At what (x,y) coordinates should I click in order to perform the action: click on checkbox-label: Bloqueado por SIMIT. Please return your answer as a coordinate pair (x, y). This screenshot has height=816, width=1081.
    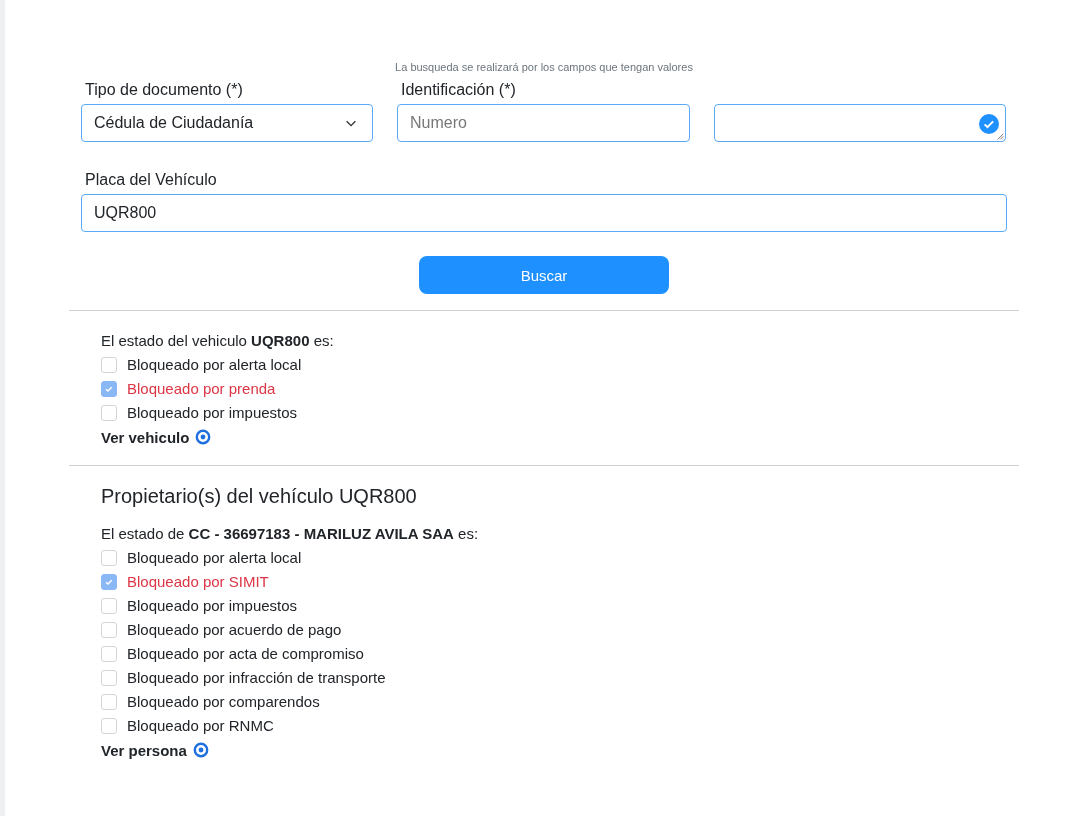
    Looking at the image, I should click on (198, 582).